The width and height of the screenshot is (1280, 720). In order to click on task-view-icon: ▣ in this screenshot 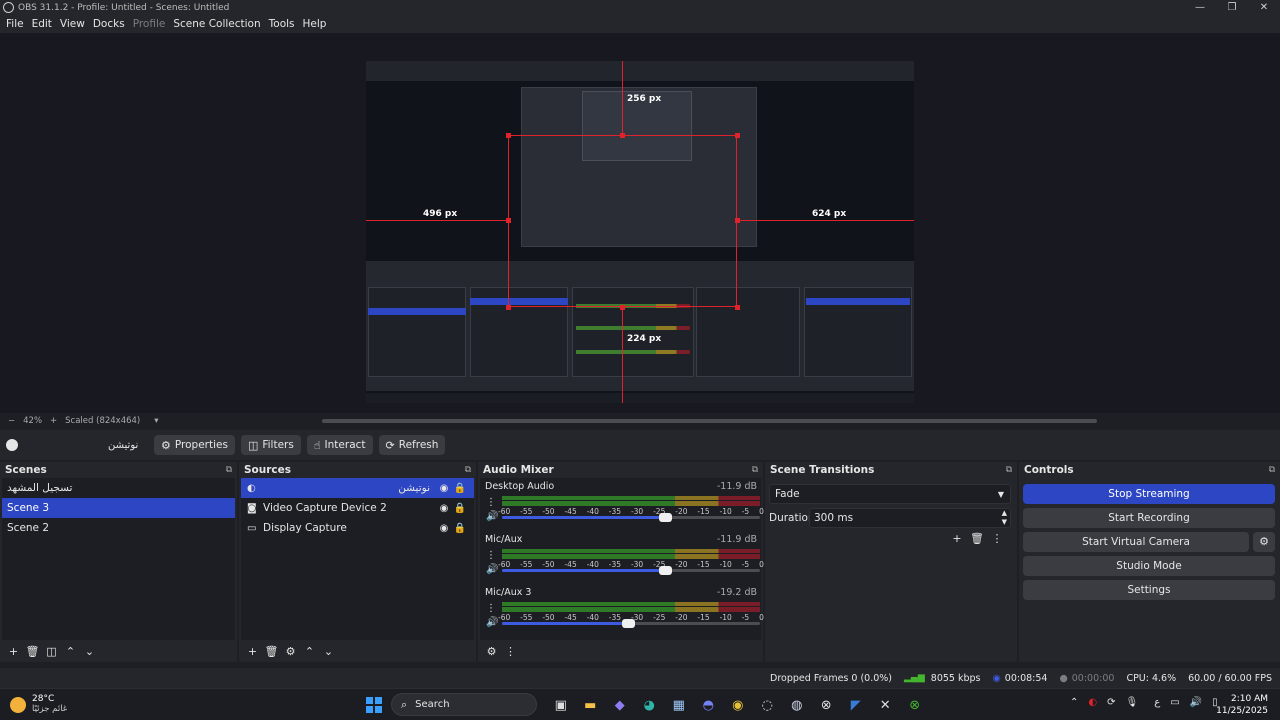, I will do `click(561, 705)`.